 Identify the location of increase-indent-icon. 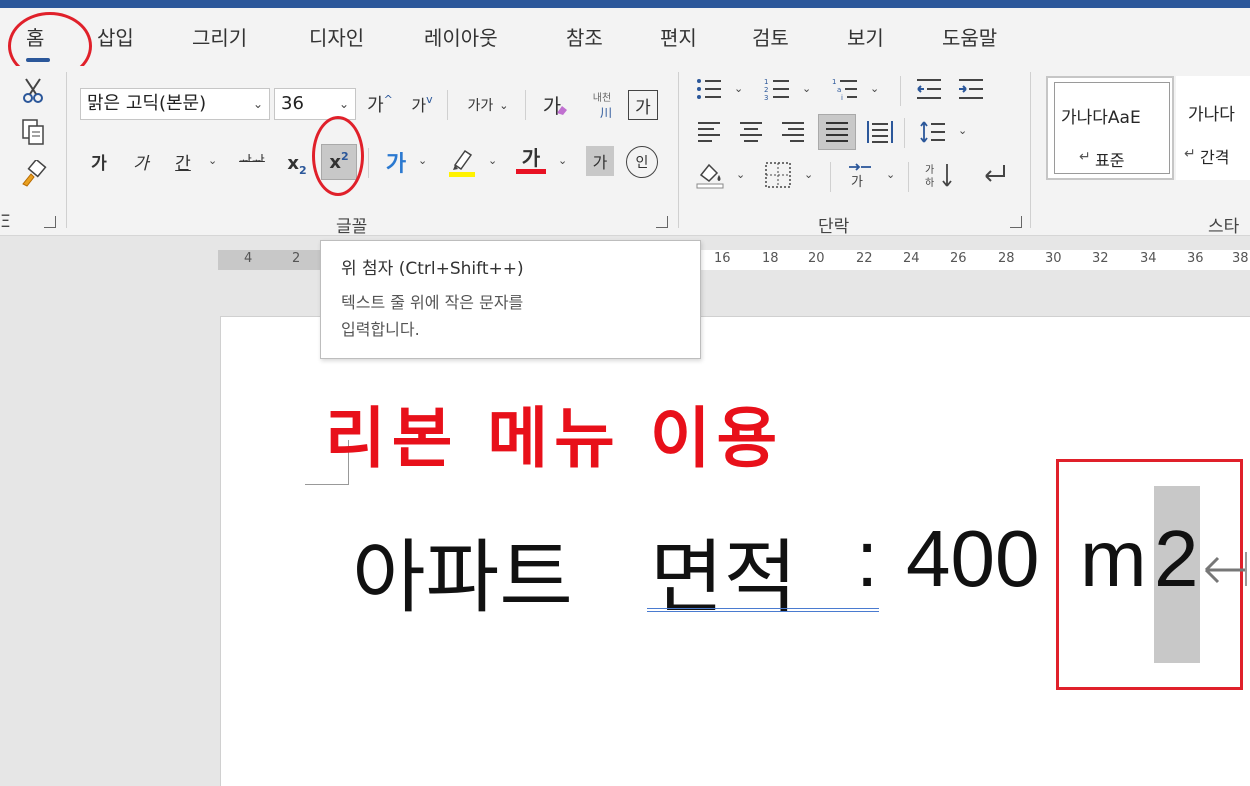
(971, 89).